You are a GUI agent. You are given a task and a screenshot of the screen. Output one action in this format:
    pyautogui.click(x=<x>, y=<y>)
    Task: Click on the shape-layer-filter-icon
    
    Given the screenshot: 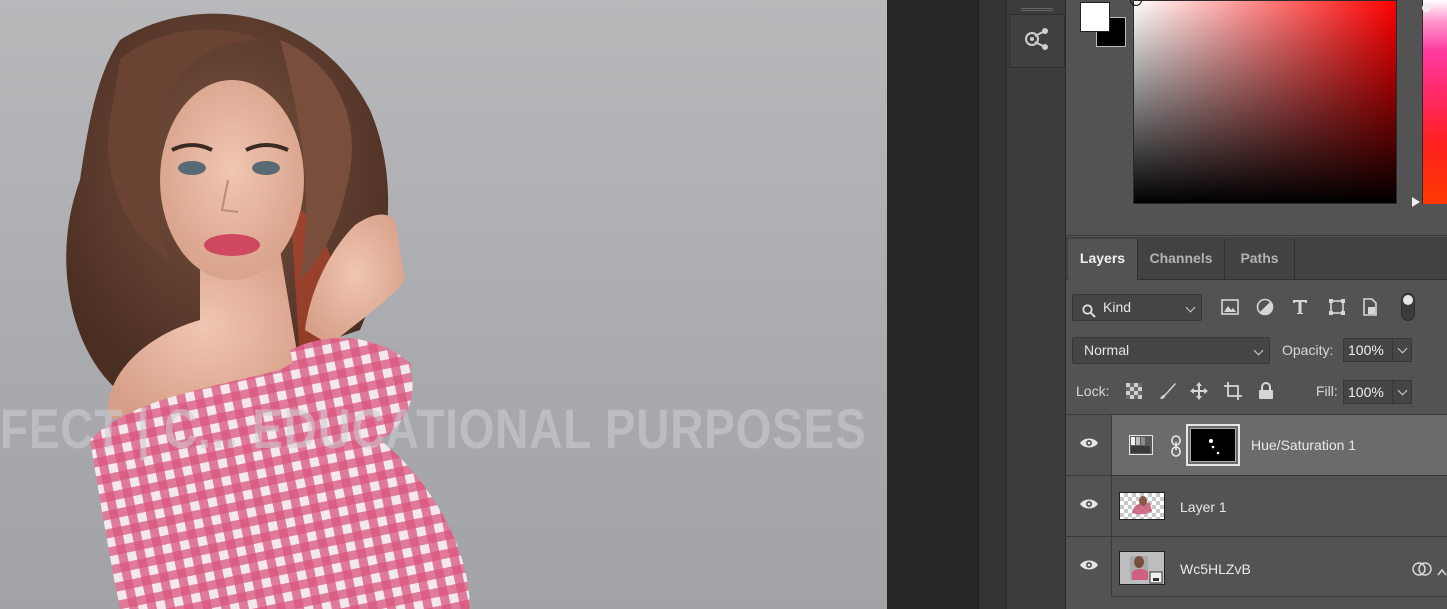 What is the action you would take?
    pyautogui.click(x=1337, y=307)
    